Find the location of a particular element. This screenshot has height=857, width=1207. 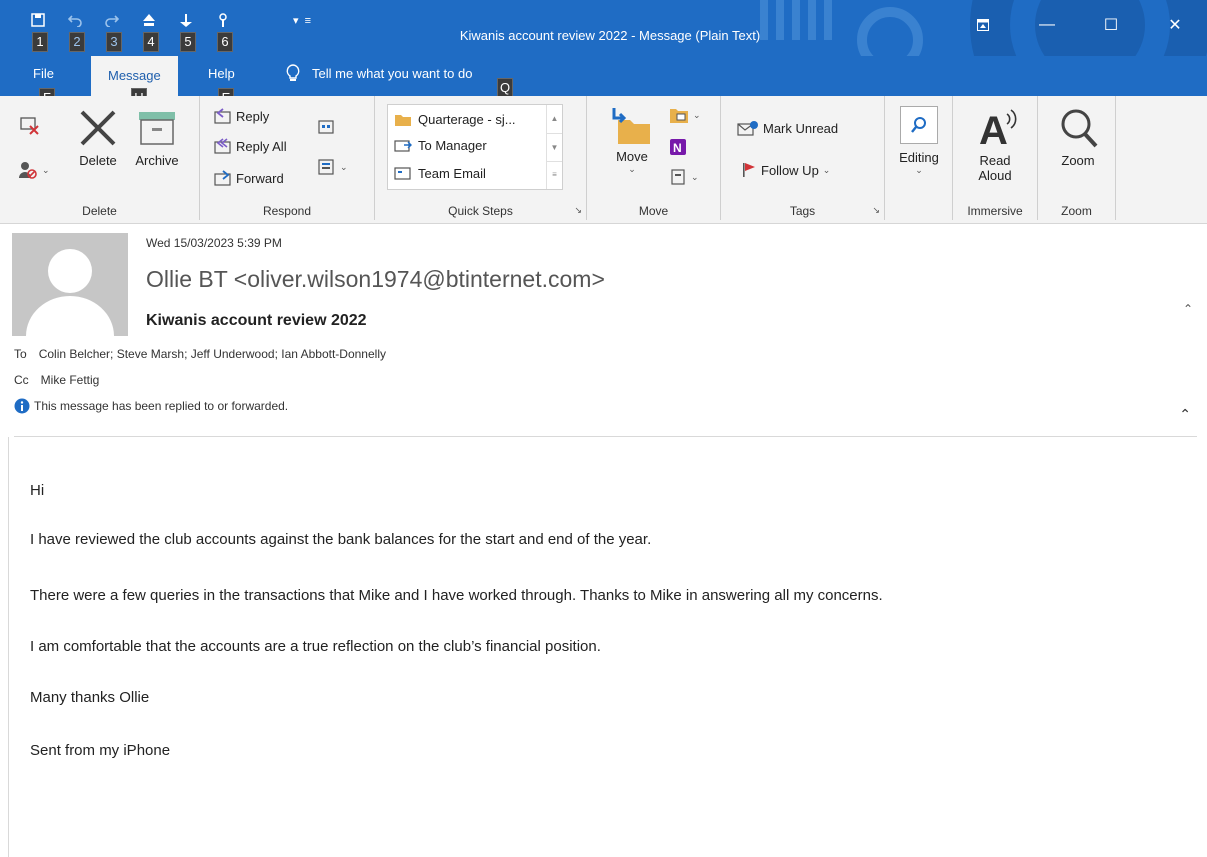

respond-group: Reply Reply All Forward ⌄ Respond is located at coordinates (287, 158).